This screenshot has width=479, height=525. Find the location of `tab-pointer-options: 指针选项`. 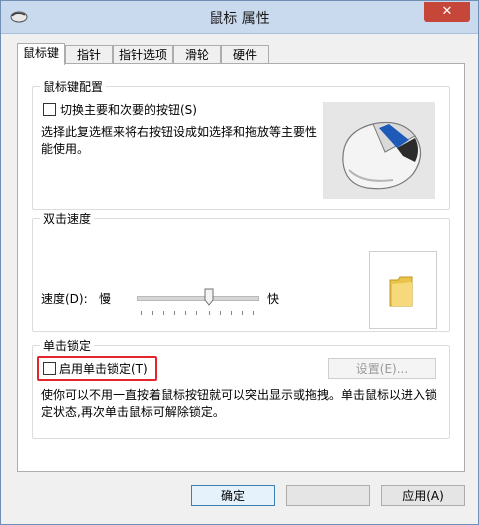

tab-pointer-options: 指针选项 is located at coordinates (143, 54).